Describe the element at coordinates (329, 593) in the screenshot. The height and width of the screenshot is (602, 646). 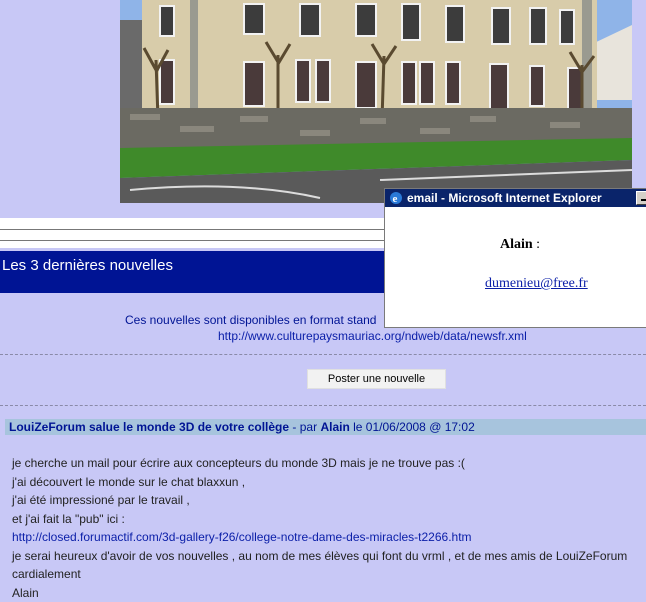
I see `post-line: Alain` at that location.